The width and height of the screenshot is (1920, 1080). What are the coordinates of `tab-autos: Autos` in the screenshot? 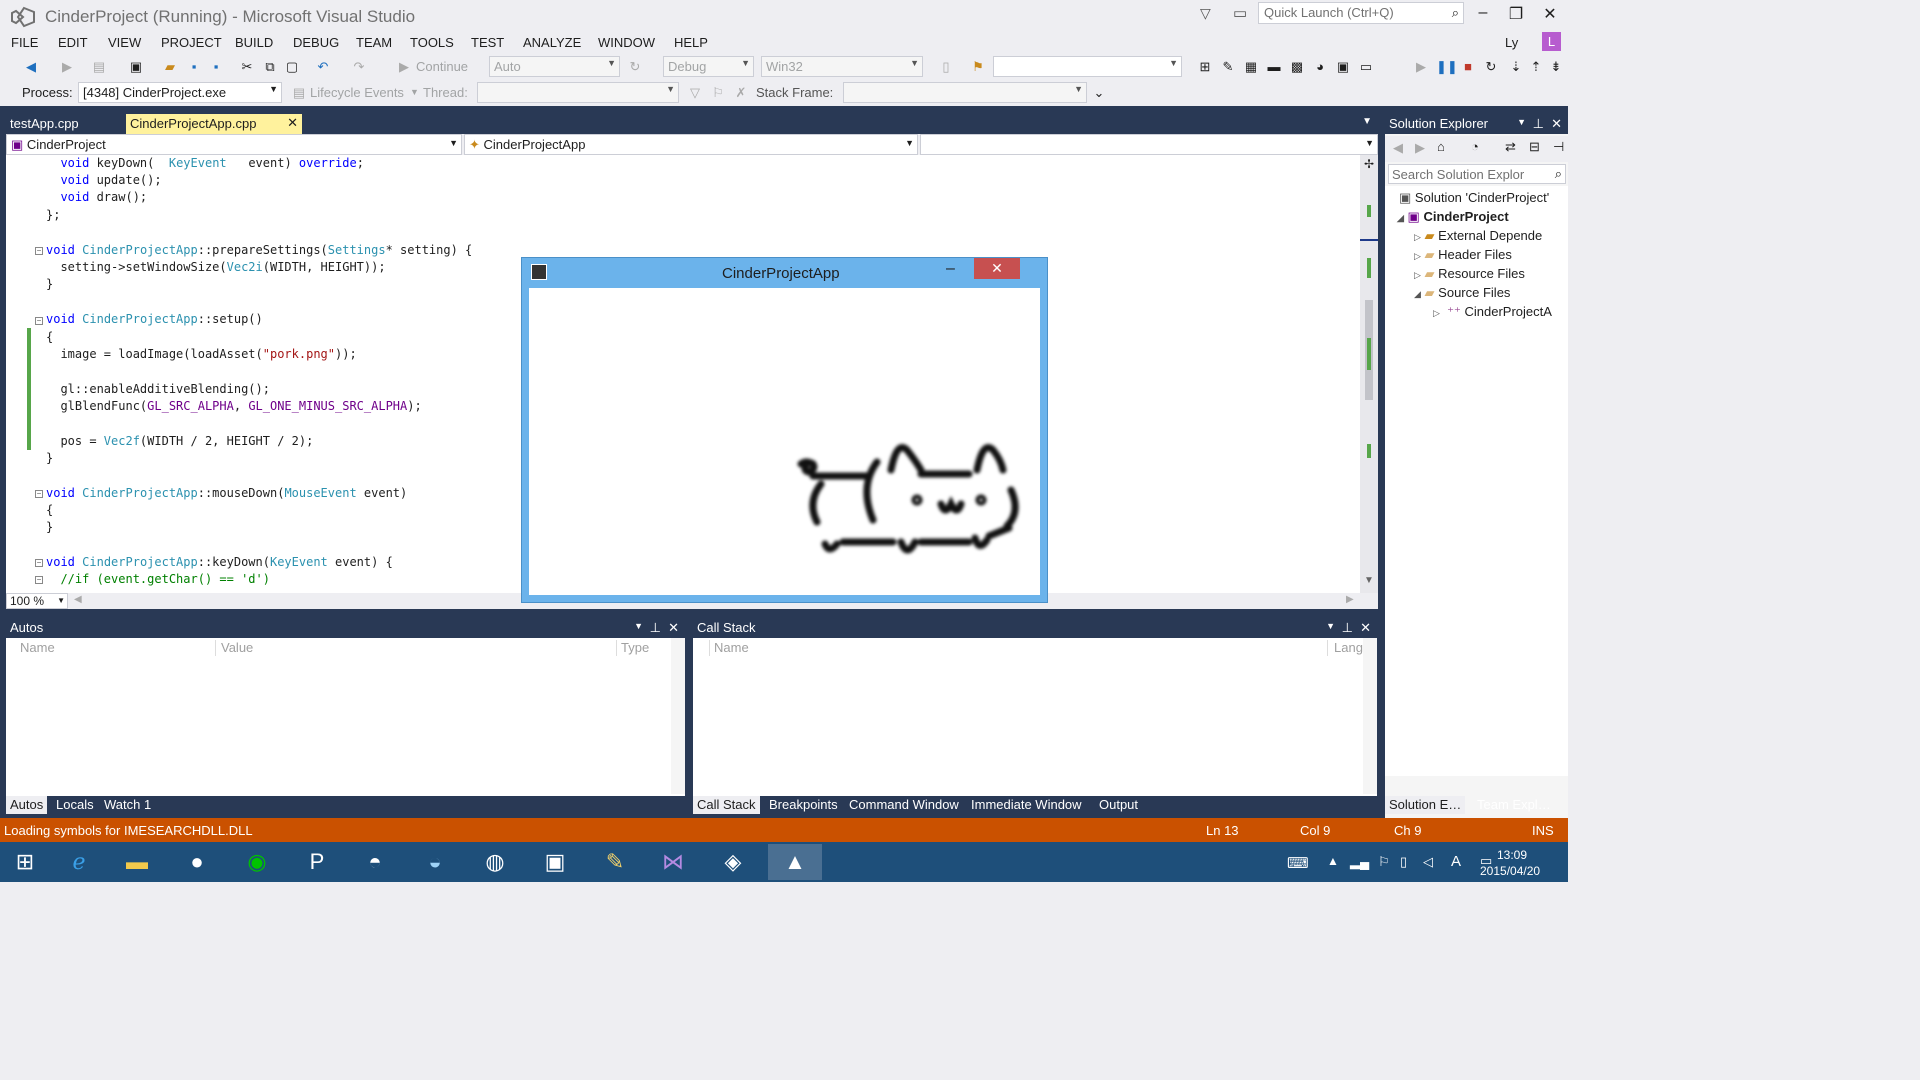 It's located at (27, 805).